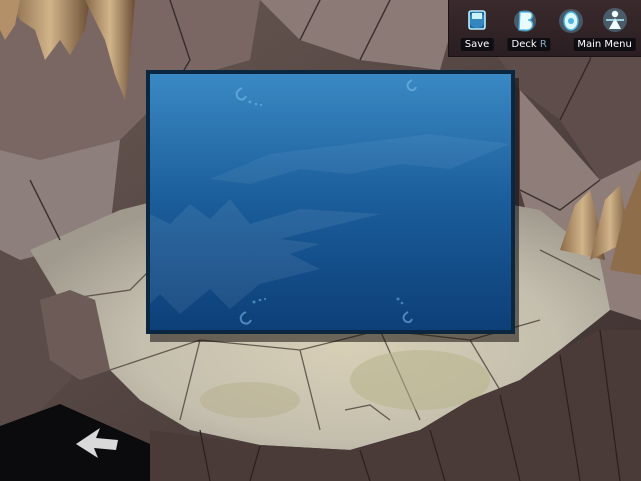 Image resolution: width=641 pixels, height=481 pixels. What do you see at coordinates (477, 20) in the screenshot?
I see `save-icon` at bounding box center [477, 20].